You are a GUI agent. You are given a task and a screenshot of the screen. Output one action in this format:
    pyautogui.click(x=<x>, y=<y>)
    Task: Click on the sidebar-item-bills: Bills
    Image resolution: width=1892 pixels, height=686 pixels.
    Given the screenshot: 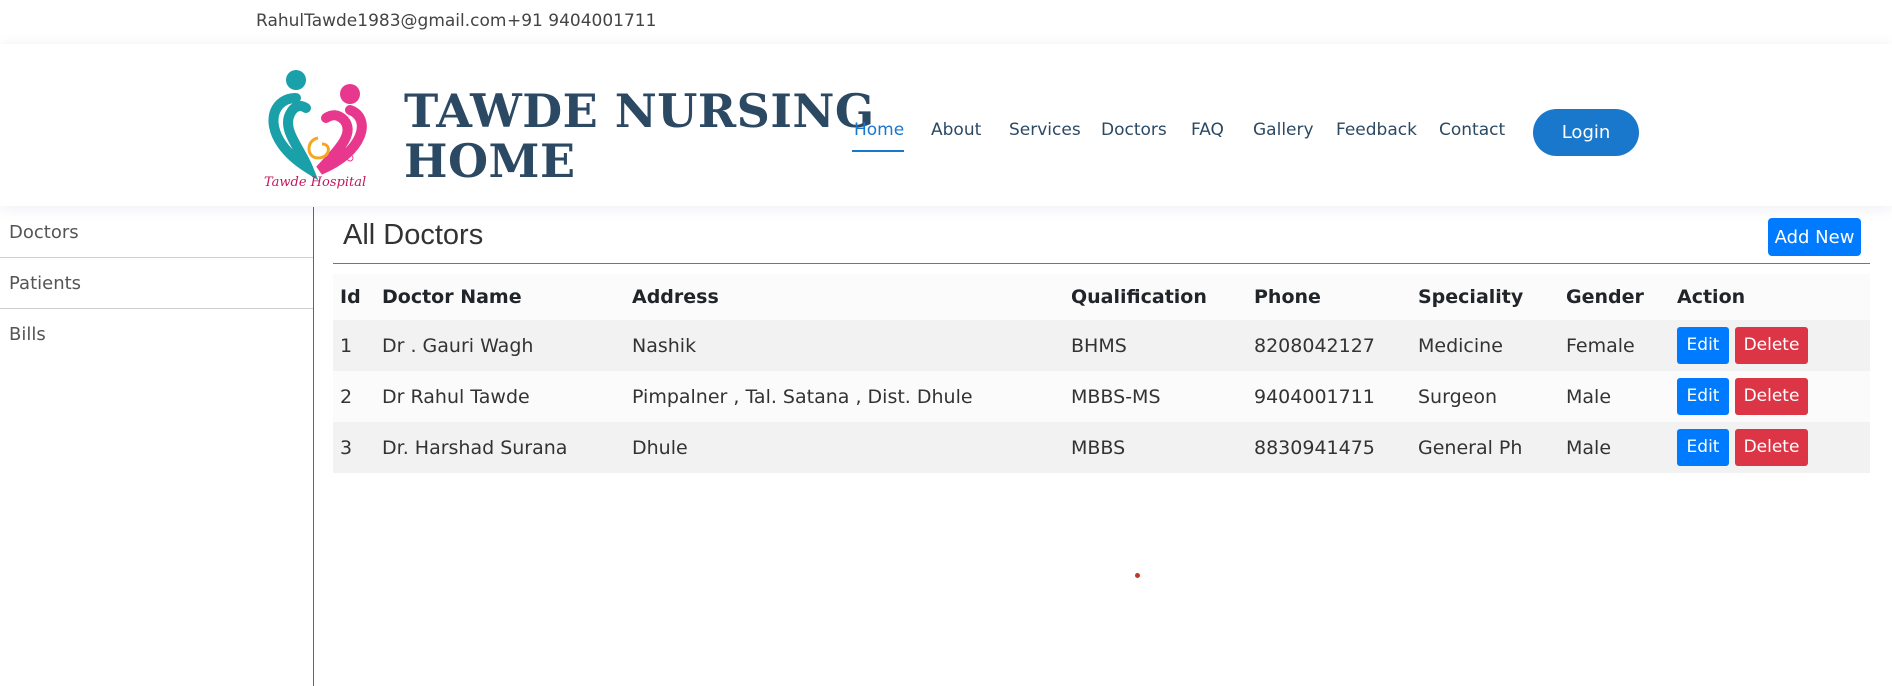 What is the action you would take?
    pyautogui.click(x=156, y=334)
    